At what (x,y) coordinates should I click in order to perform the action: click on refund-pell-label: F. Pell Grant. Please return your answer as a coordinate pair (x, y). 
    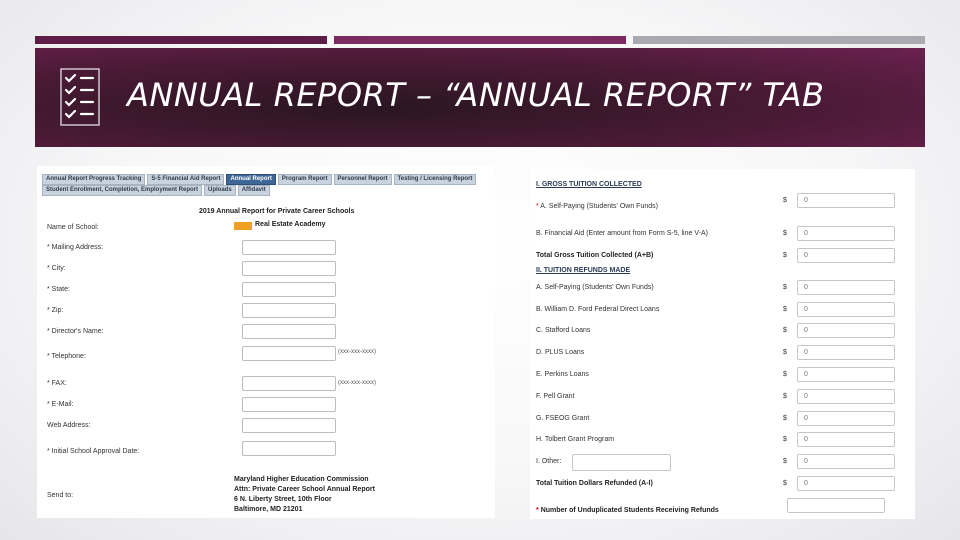
    Looking at the image, I should click on (555, 396).